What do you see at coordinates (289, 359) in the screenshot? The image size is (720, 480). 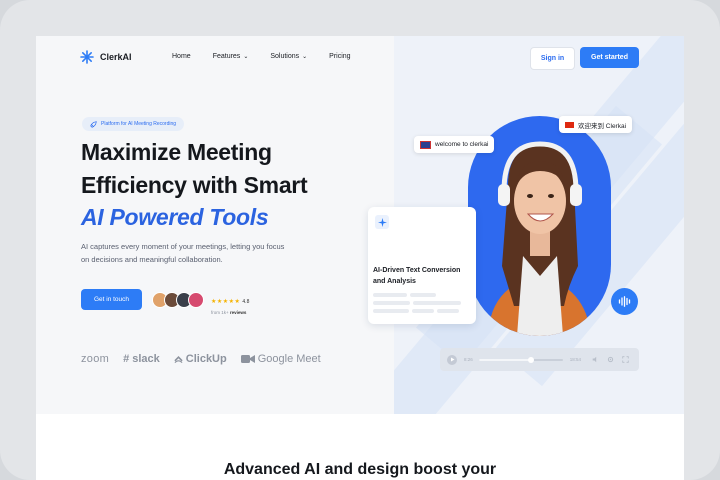 I see `brand-google-meet-label: Google Meet` at bounding box center [289, 359].